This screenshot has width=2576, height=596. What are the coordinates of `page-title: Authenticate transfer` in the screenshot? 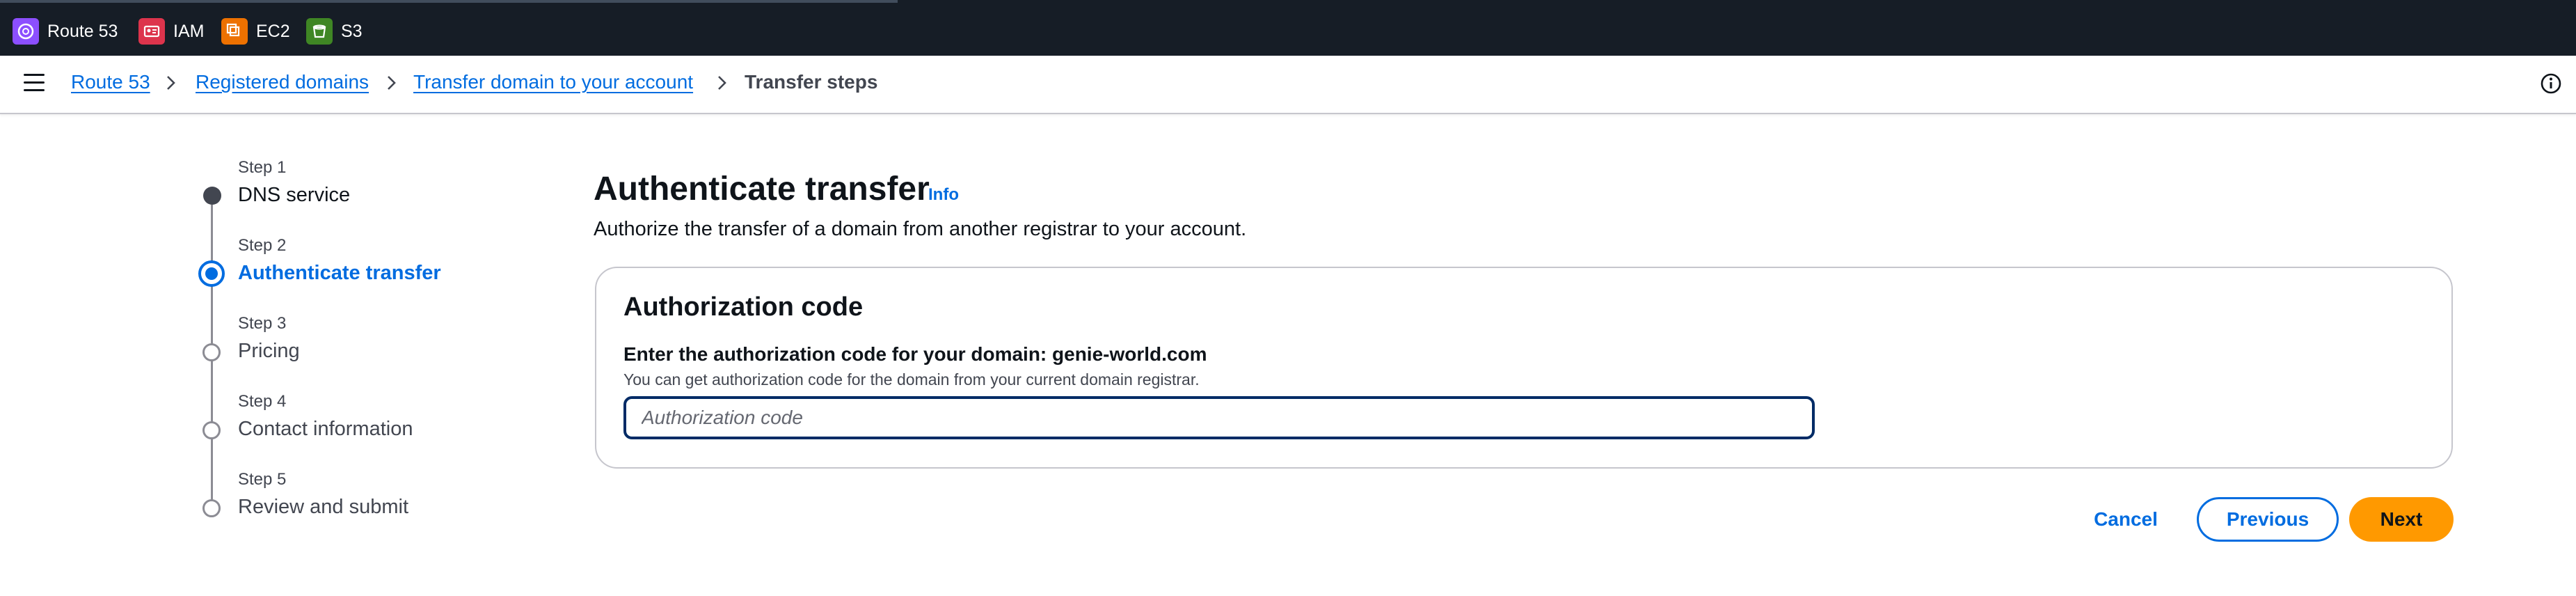 It's located at (762, 189).